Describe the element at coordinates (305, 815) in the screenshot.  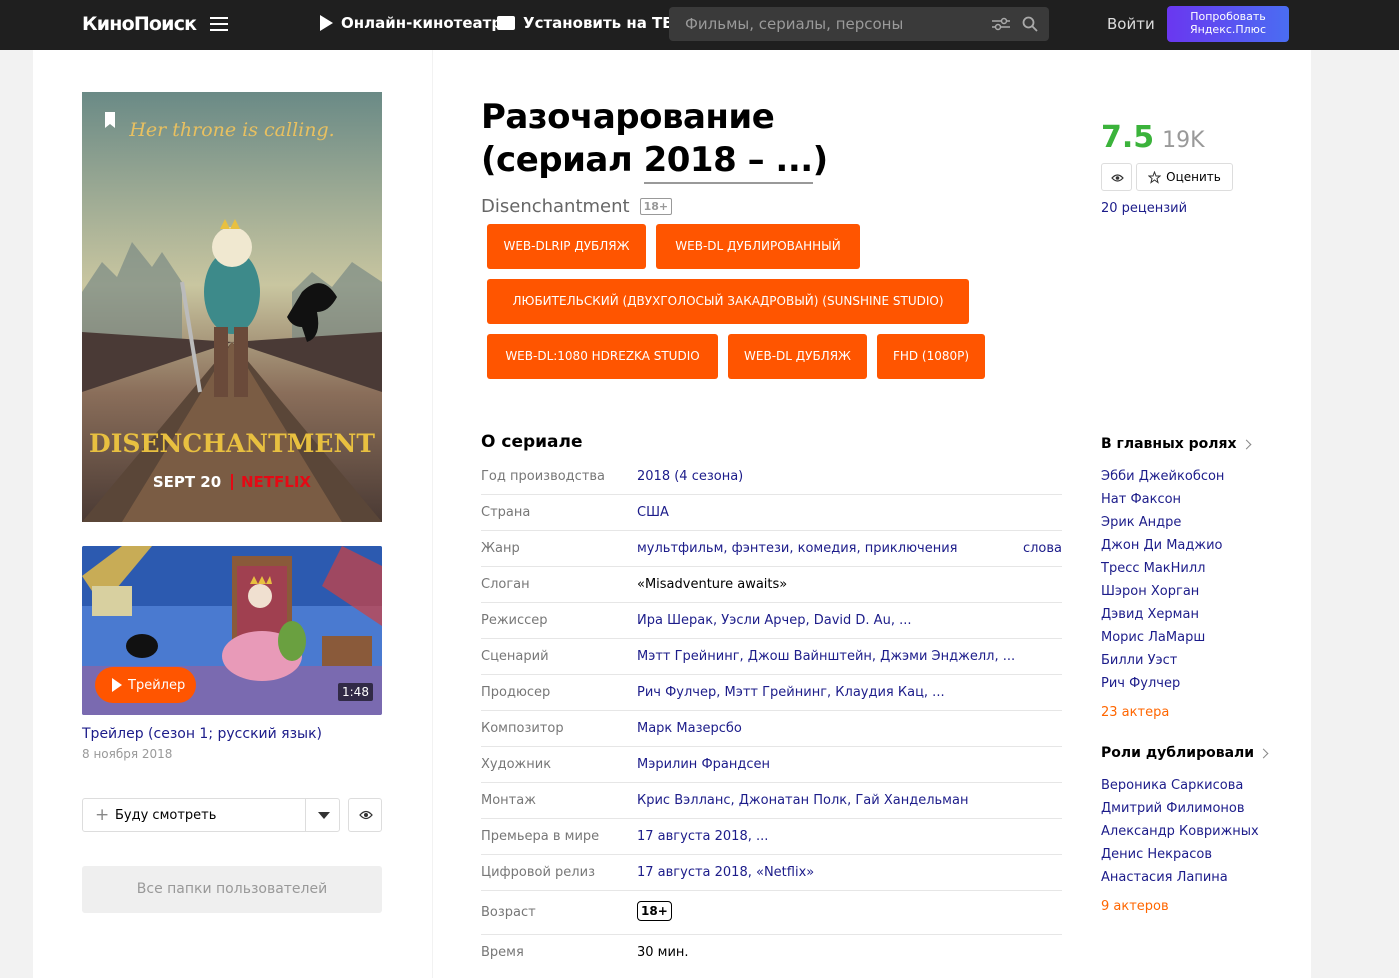
I see `divider` at that location.